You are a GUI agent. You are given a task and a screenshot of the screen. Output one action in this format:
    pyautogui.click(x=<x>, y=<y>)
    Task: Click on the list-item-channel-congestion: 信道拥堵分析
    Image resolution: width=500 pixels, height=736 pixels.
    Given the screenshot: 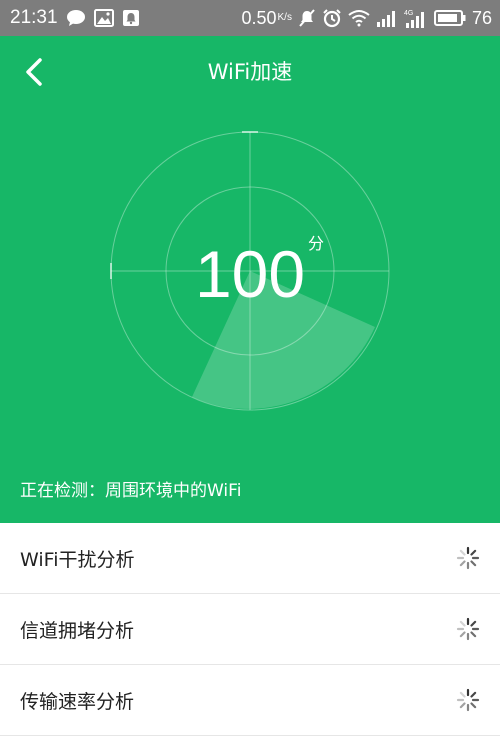 What is the action you would take?
    pyautogui.click(x=250, y=629)
    